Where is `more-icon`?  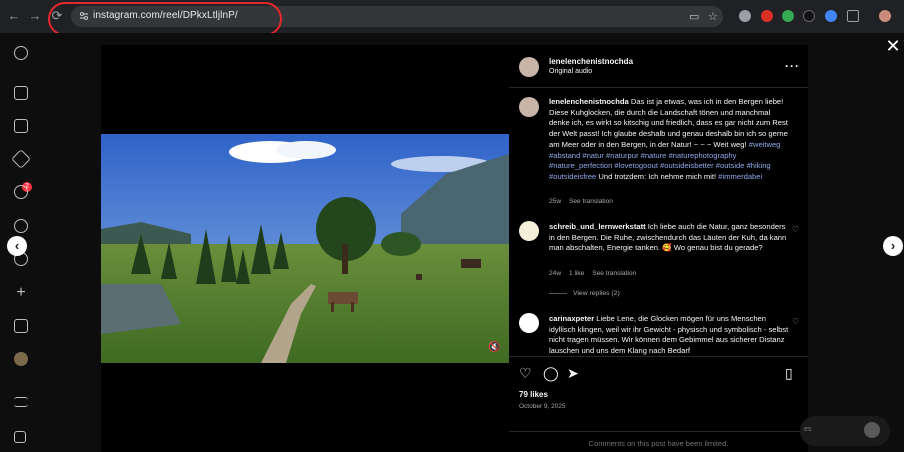
more-icon is located at coordinates (20, 437).